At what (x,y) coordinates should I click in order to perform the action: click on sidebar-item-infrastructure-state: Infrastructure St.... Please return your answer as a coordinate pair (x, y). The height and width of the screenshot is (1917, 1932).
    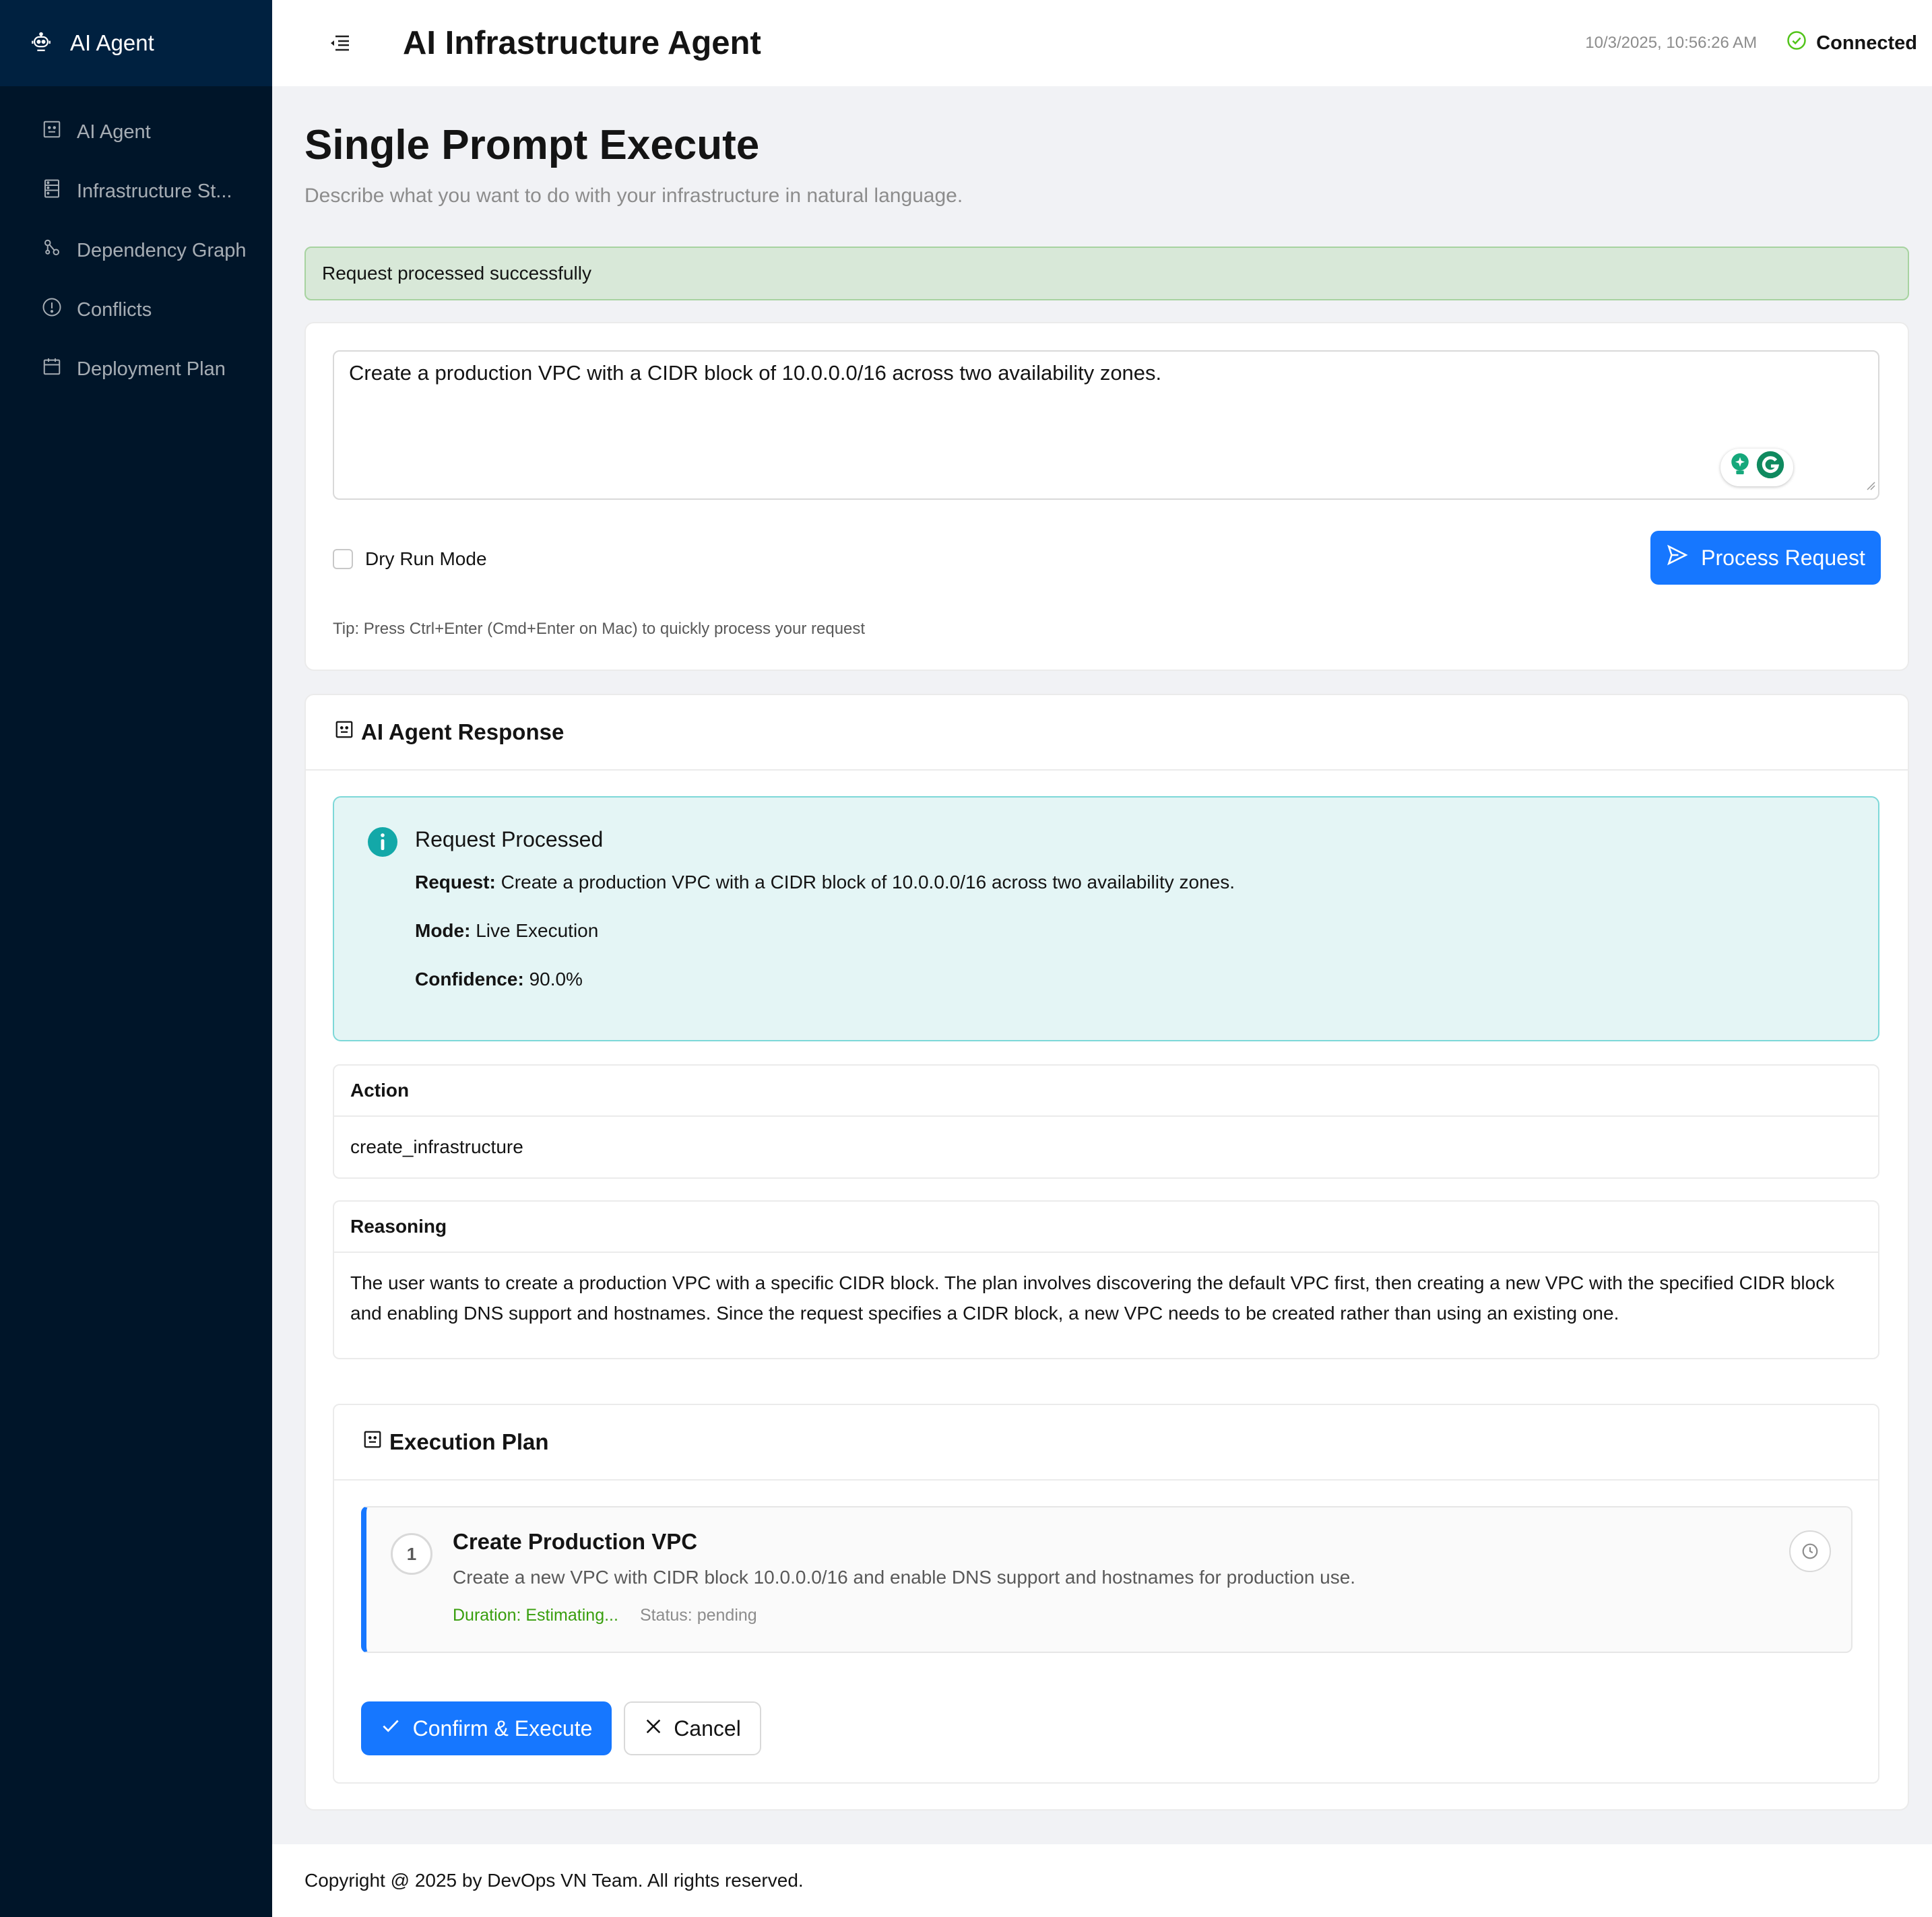
    Looking at the image, I should click on (136, 191).